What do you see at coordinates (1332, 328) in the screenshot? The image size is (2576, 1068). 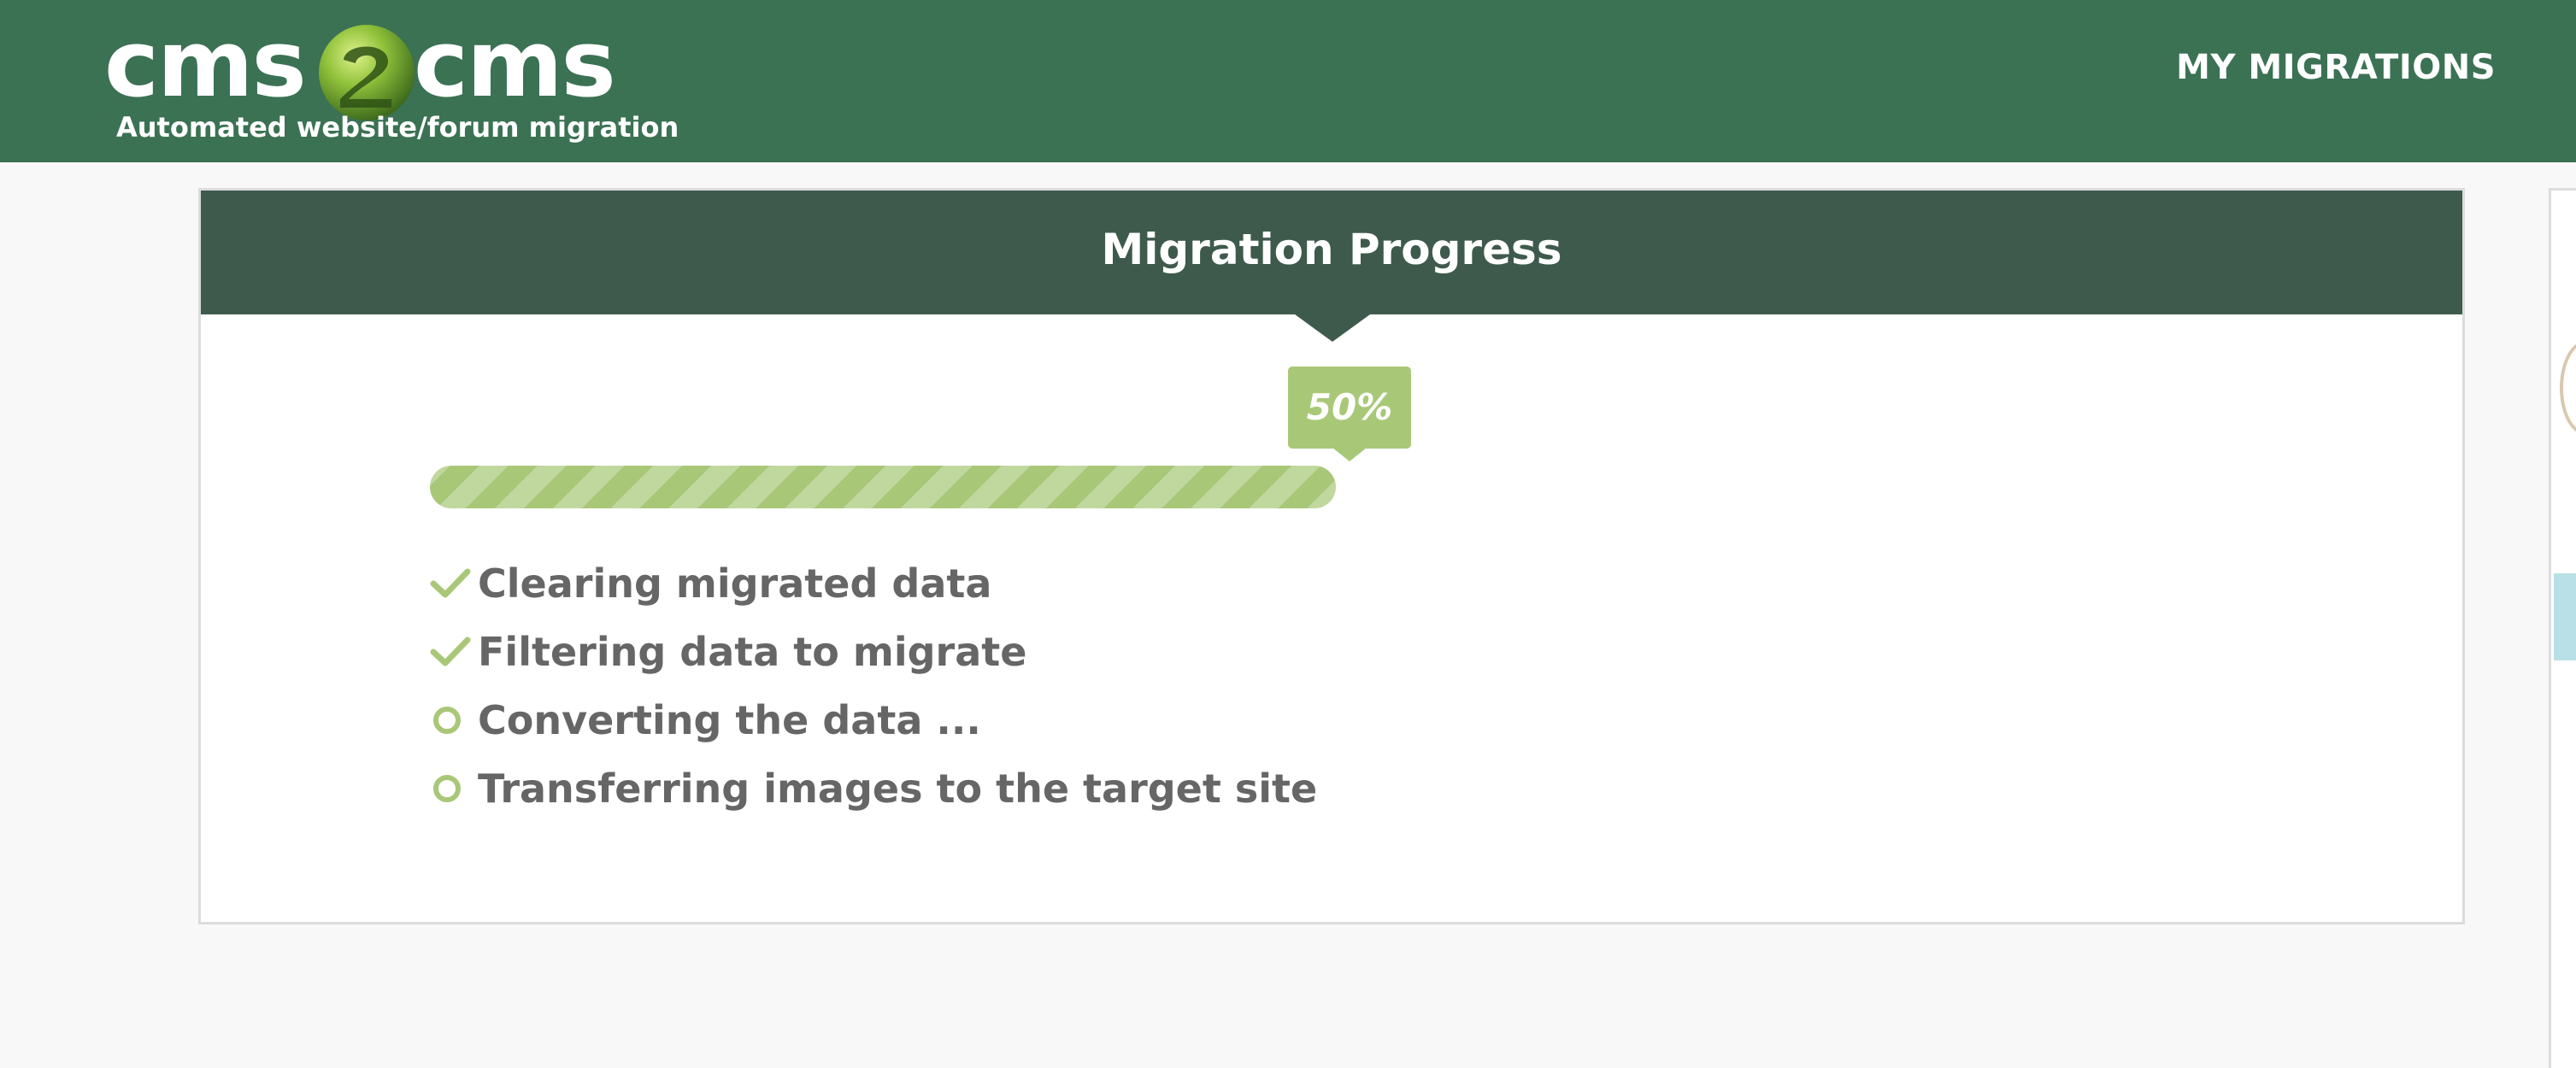 I see `card-header-pointer` at bounding box center [1332, 328].